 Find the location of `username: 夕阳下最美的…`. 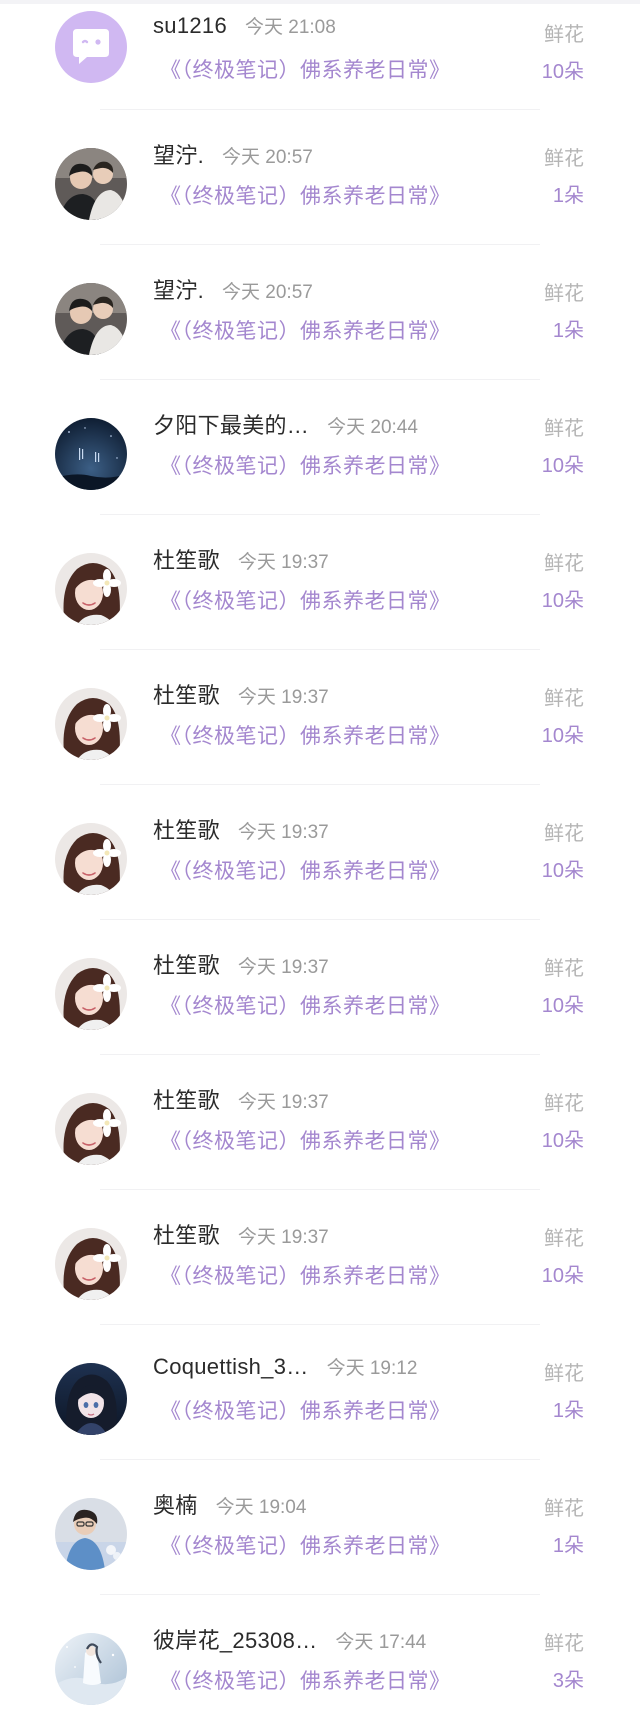

username: 夕阳下最美的… is located at coordinates (231, 424).